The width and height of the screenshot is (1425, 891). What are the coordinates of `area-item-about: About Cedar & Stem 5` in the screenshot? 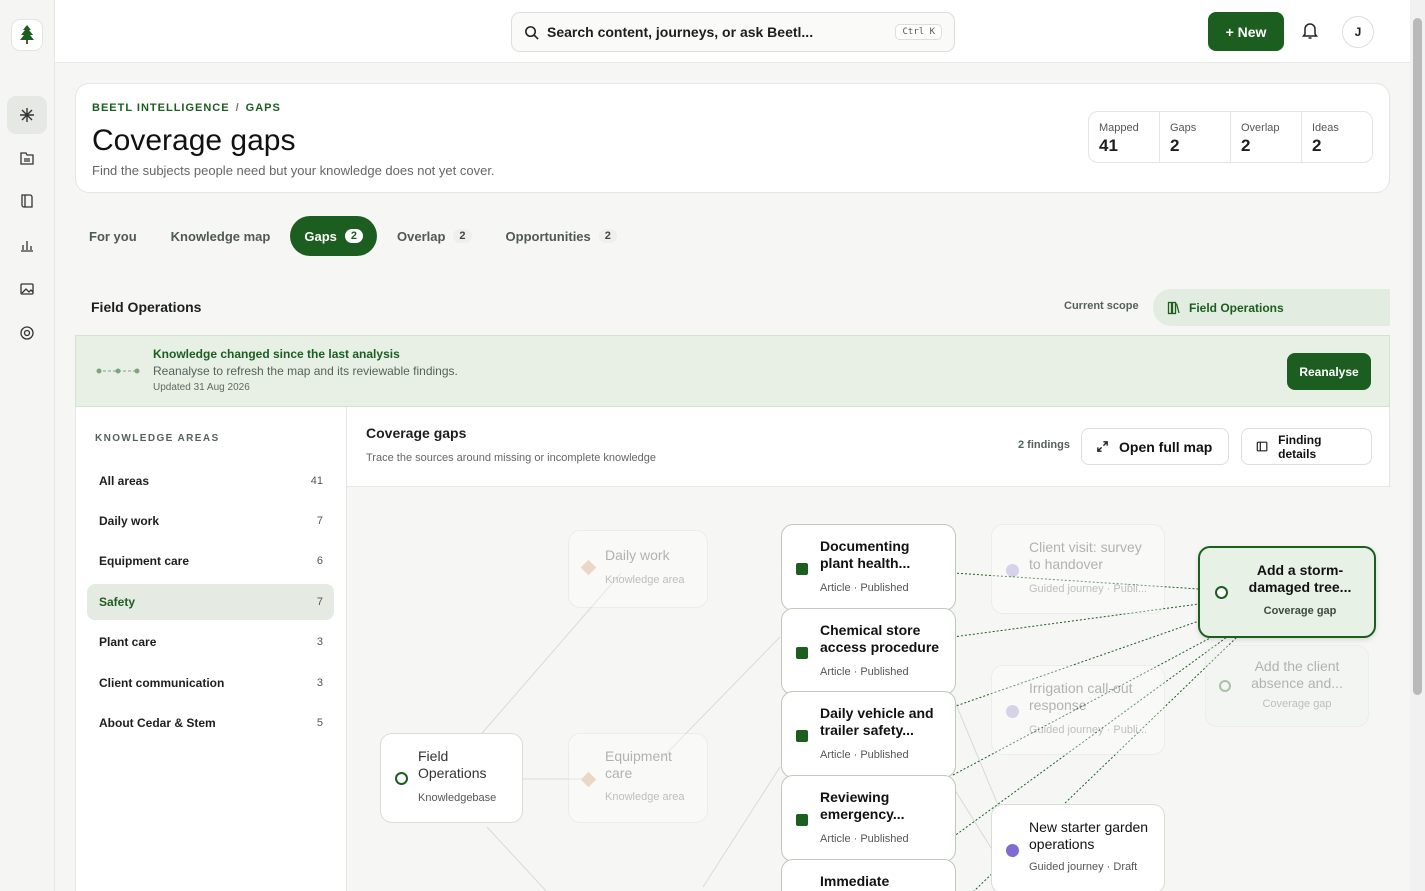 It's located at (210, 723).